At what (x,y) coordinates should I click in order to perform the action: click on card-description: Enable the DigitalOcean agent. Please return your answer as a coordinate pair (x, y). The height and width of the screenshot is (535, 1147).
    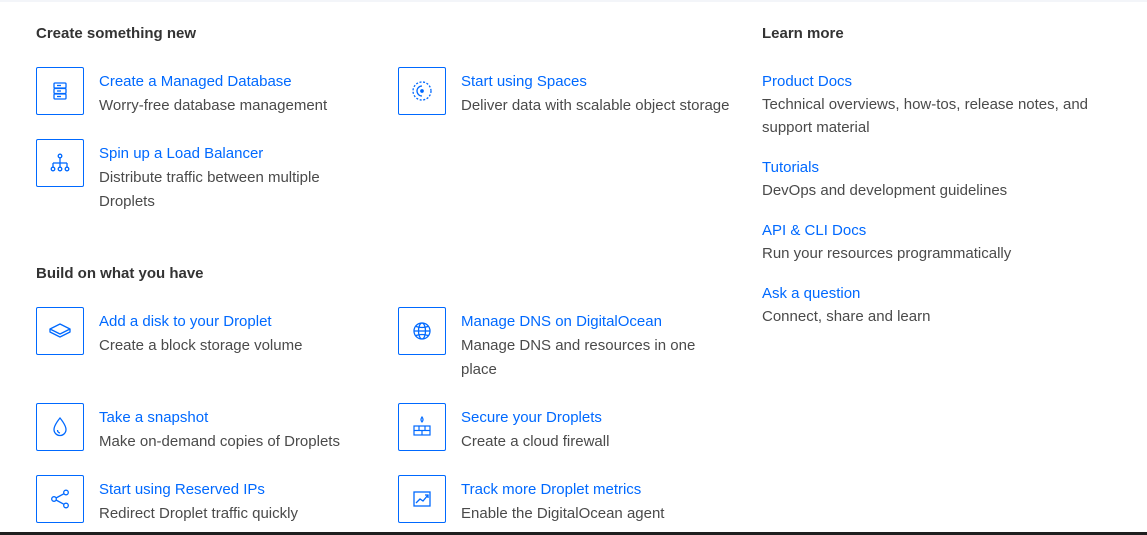
    Looking at the image, I should click on (563, 513).